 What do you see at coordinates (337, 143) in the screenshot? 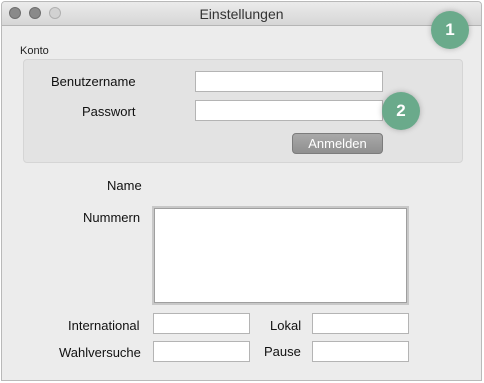
I see `login-button: Anmelden` at bounding box center [337, 143].